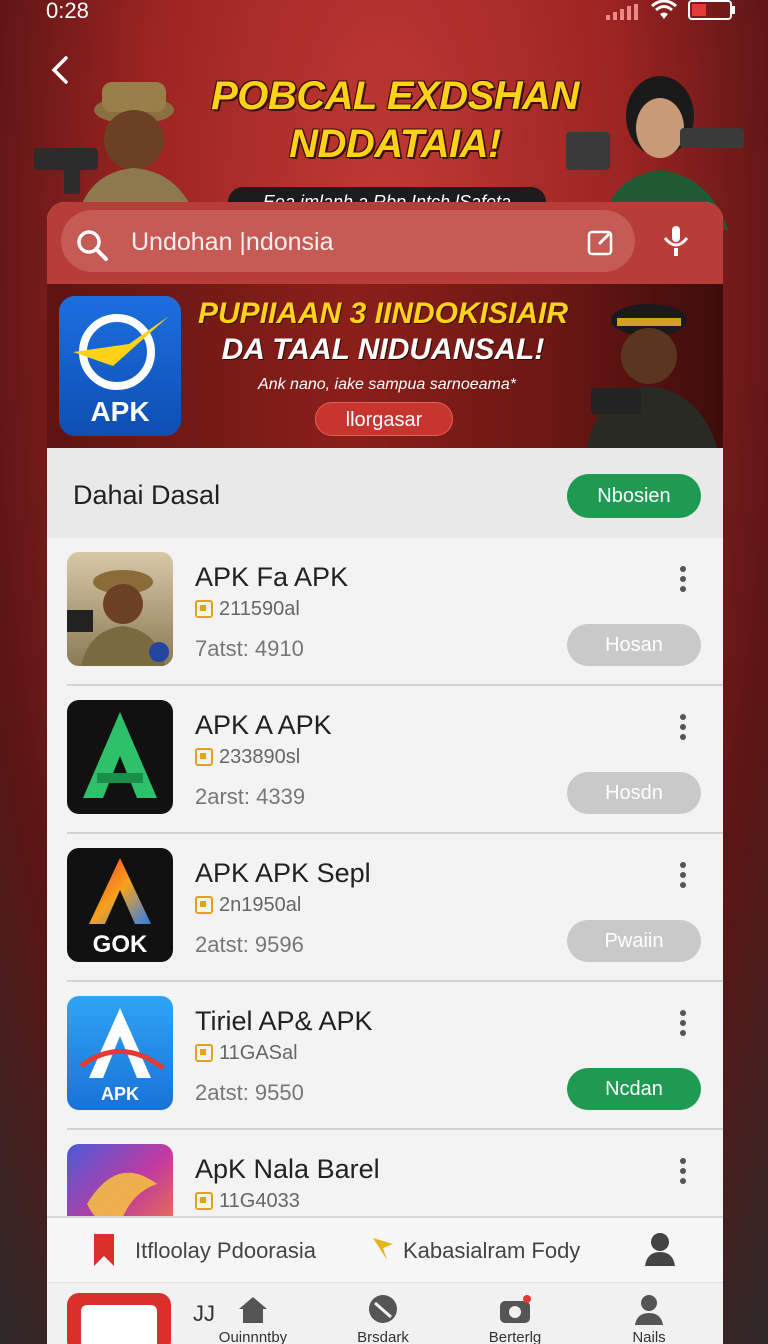 Image resolution: width=768 pixels, height=1344 pixels. Describe the element at coordinates (634, 1089) in the screenshot. I see `app-action-button: Ncdan` at that location.